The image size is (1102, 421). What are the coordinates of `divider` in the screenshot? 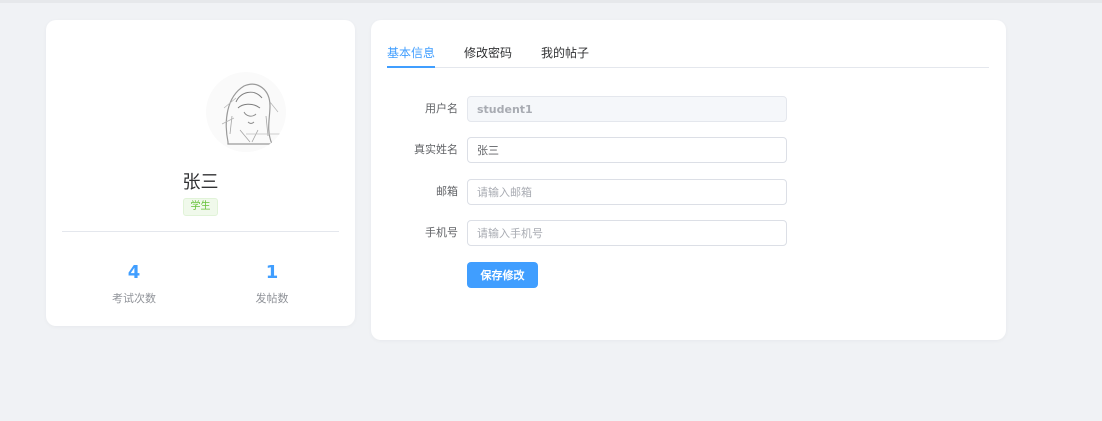 It's located at (200, 231).